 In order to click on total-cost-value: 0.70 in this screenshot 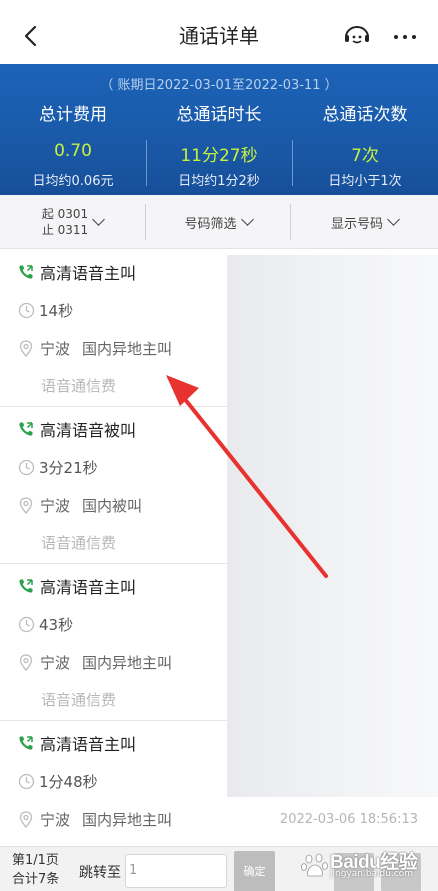, I will do `click(73, 151)`.